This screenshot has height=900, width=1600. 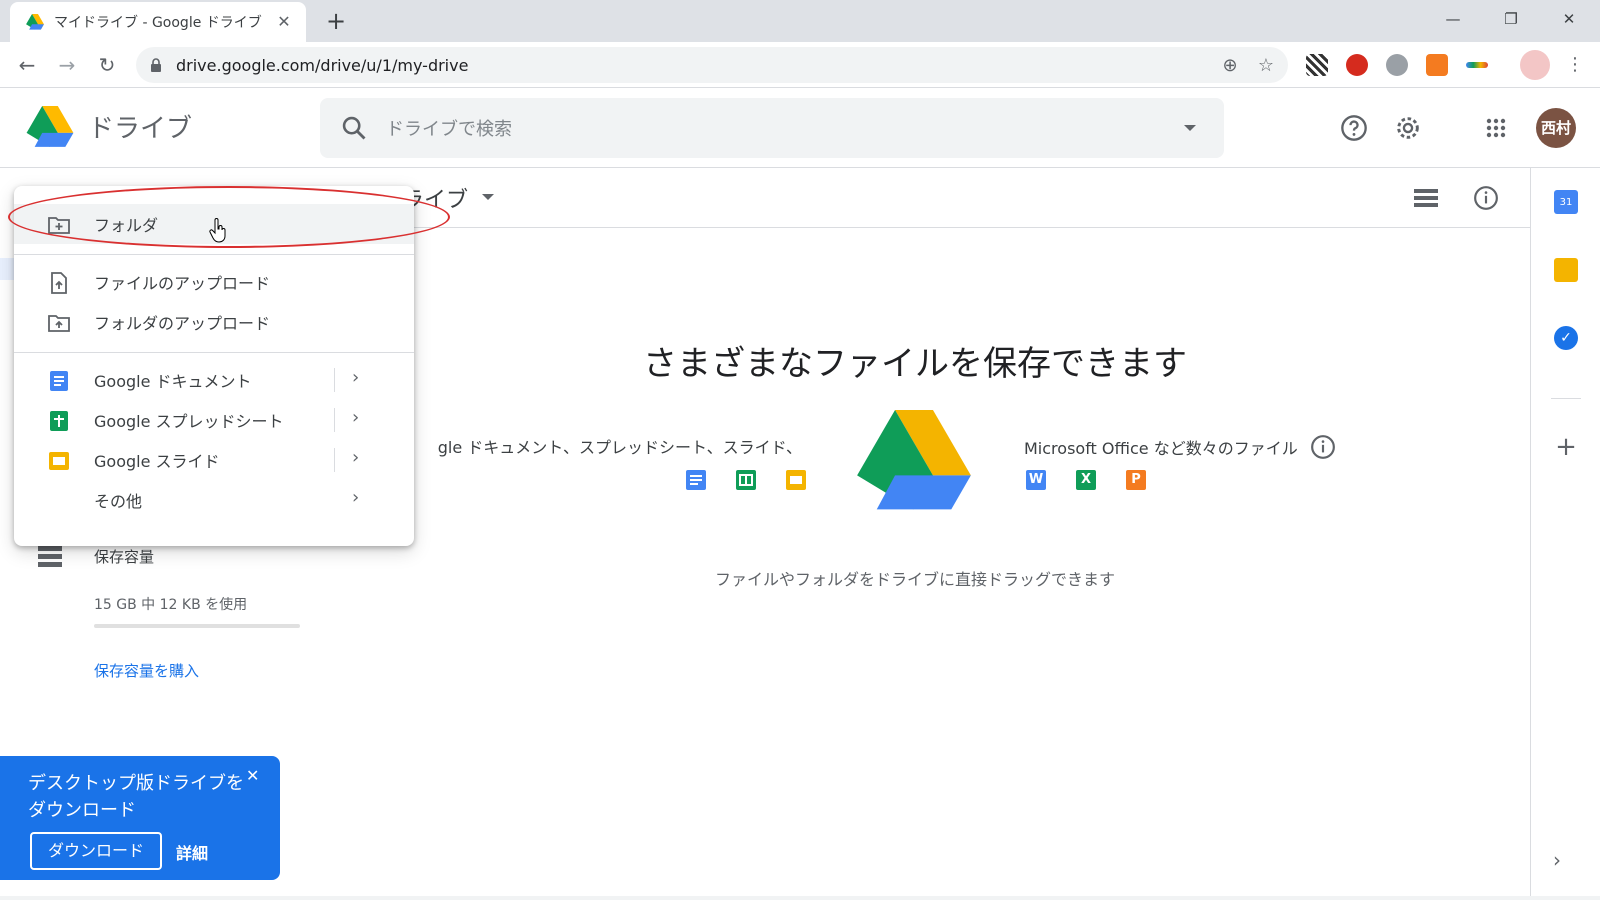 I want to click on close-window-button: ✕, so click(x=1569, y=19).